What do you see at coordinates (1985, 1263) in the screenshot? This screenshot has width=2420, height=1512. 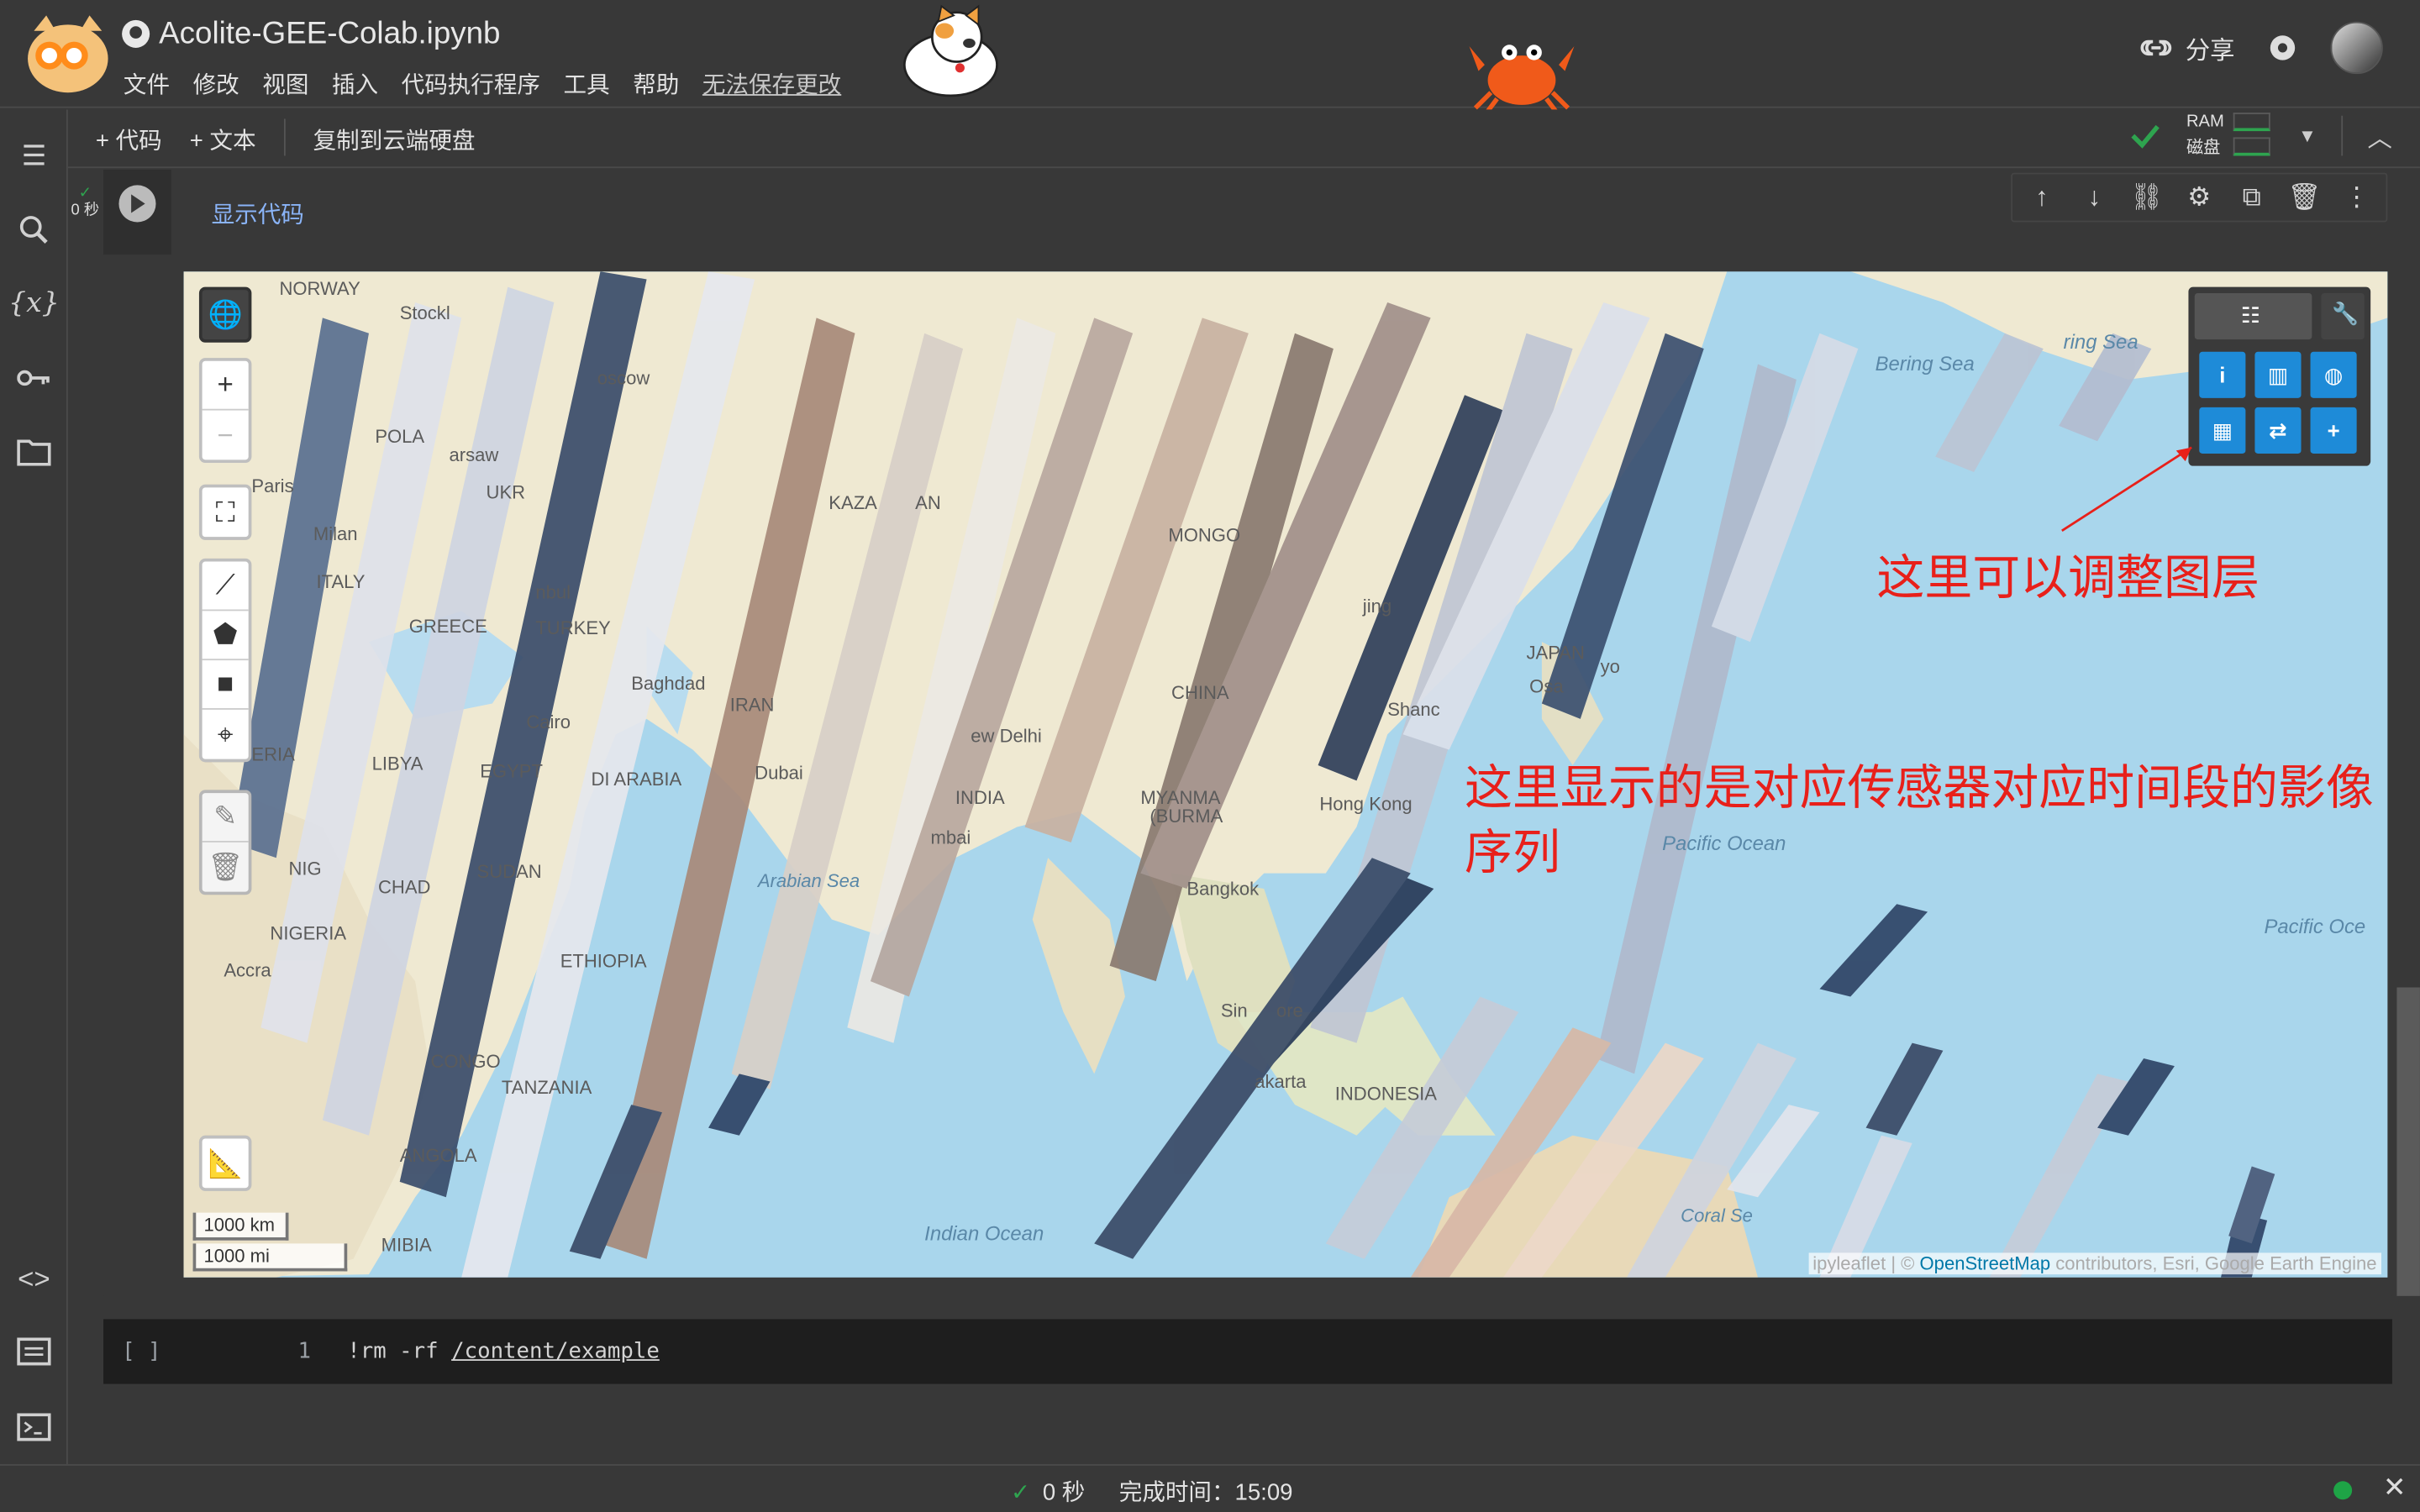 I see `osm-link: OpenStreetMap` at bounding box center [1985, 1263].